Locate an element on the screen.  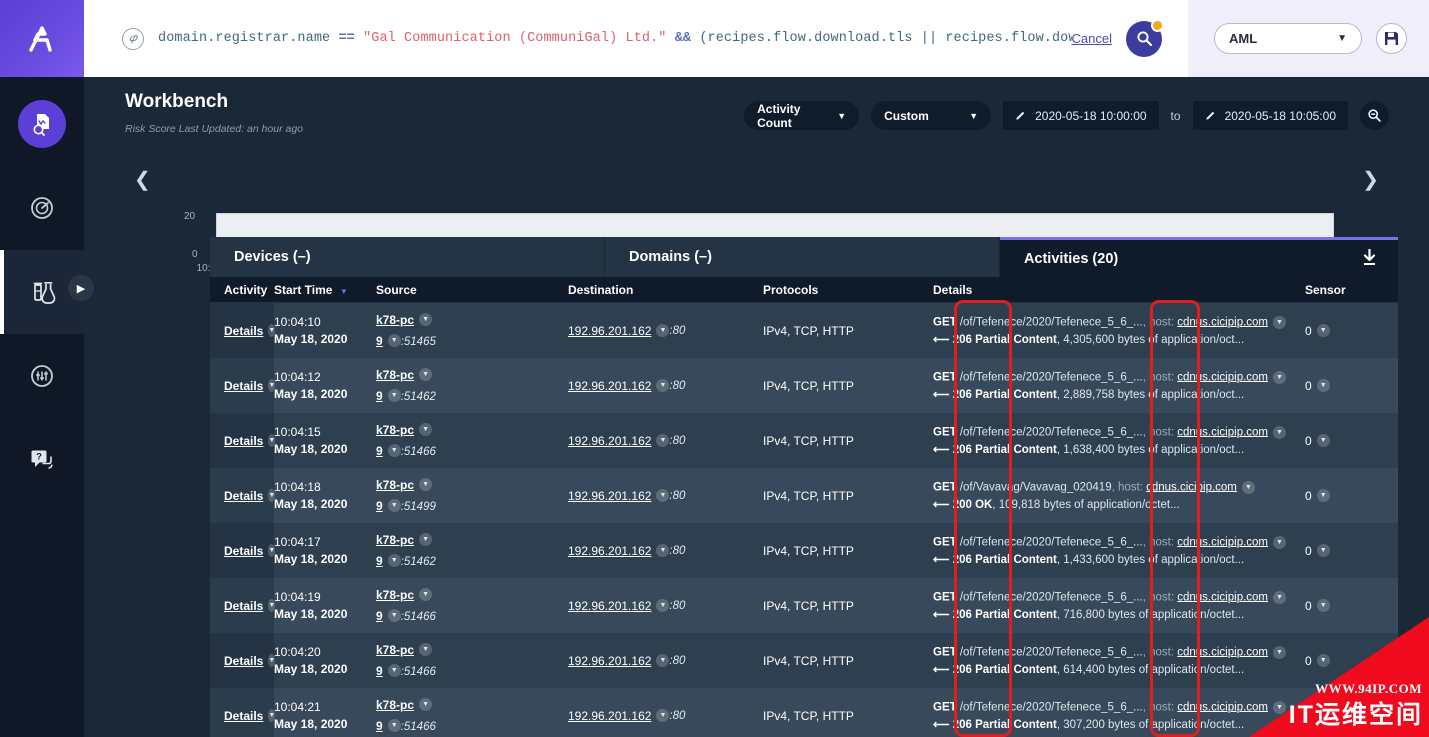
sidebar-item-help: ? is located at coordinates (42, 460).